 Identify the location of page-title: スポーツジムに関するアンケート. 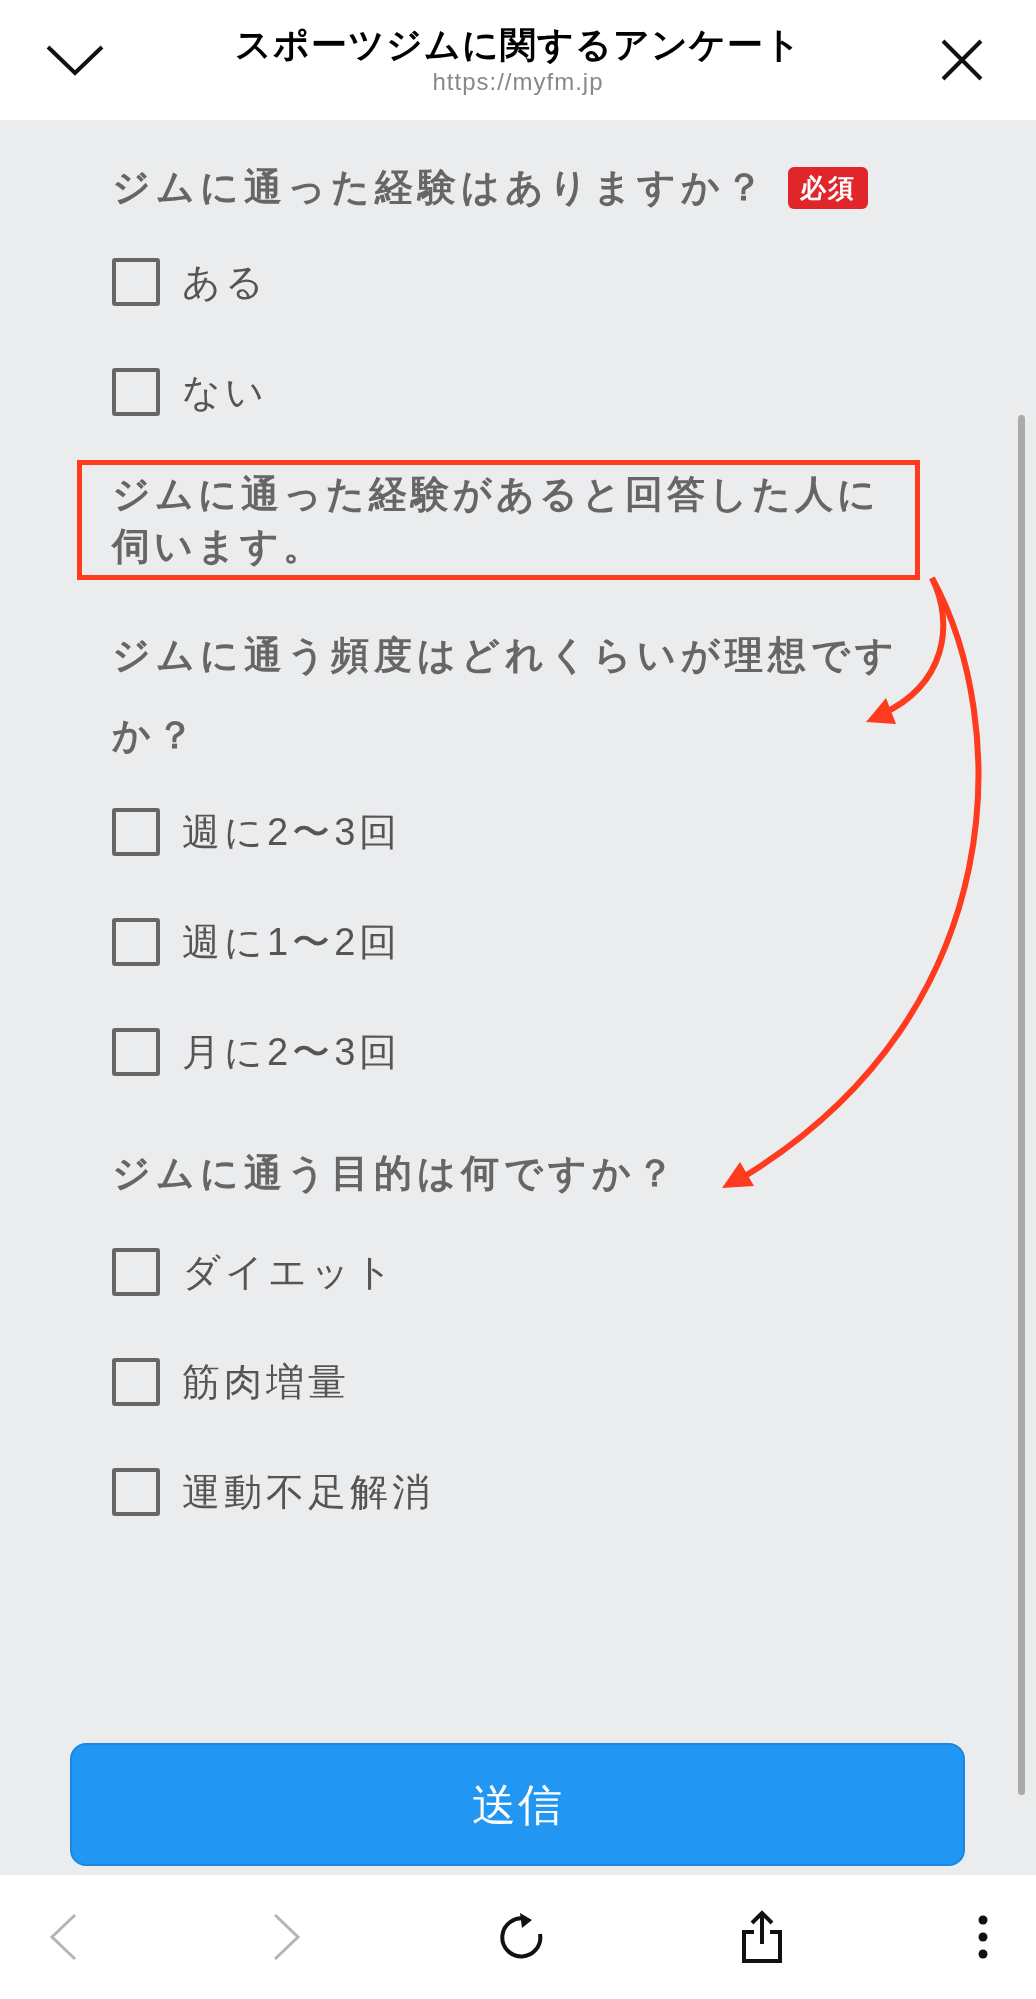
(518, 45).